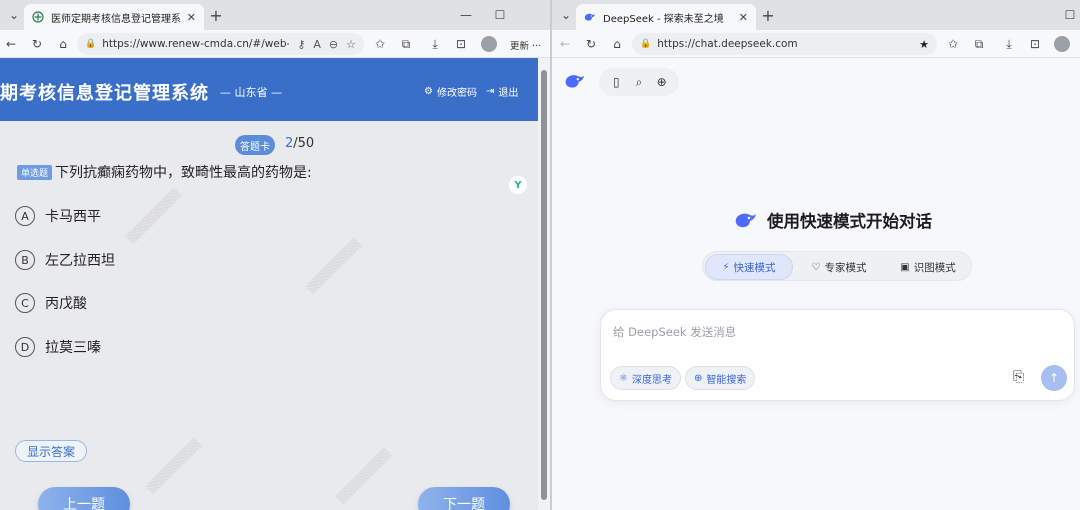 The image size is (1080, 510). I want to click on favorite-star-filled-icon: ★, so click(924, 44).